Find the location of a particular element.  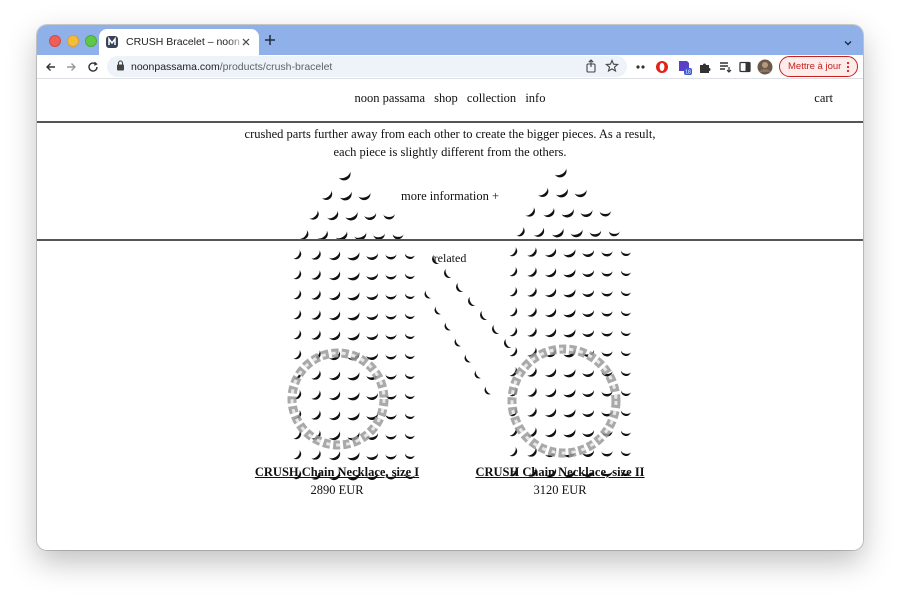

product-price: 2890 EUR is located at coordinates (337, 490).